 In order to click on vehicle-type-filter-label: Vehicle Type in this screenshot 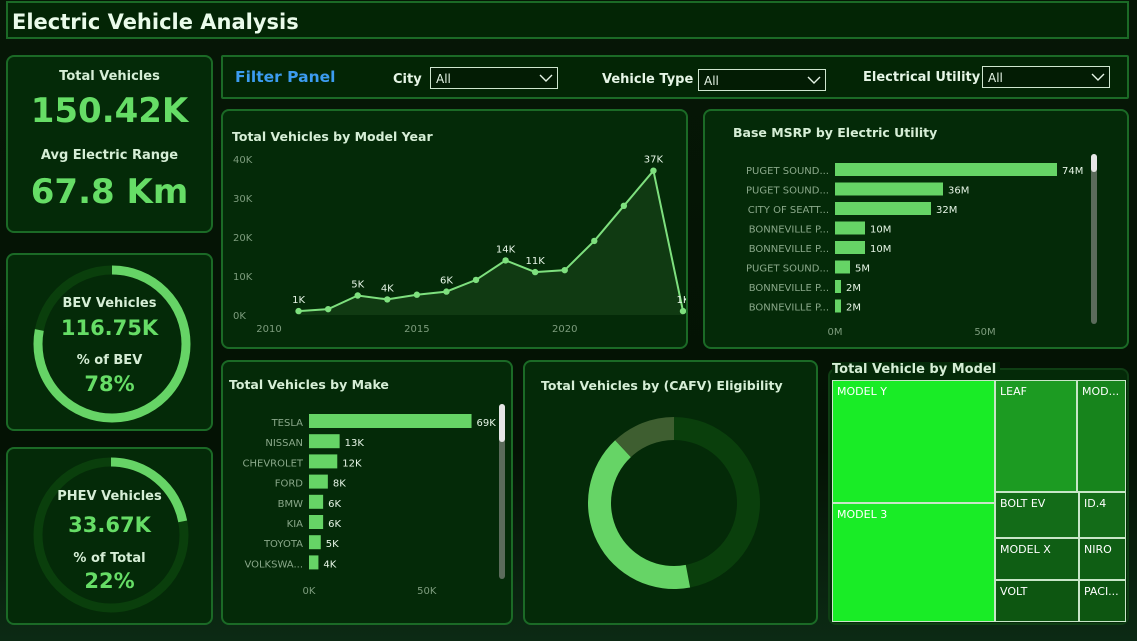, I will do `click(648, 79)`.